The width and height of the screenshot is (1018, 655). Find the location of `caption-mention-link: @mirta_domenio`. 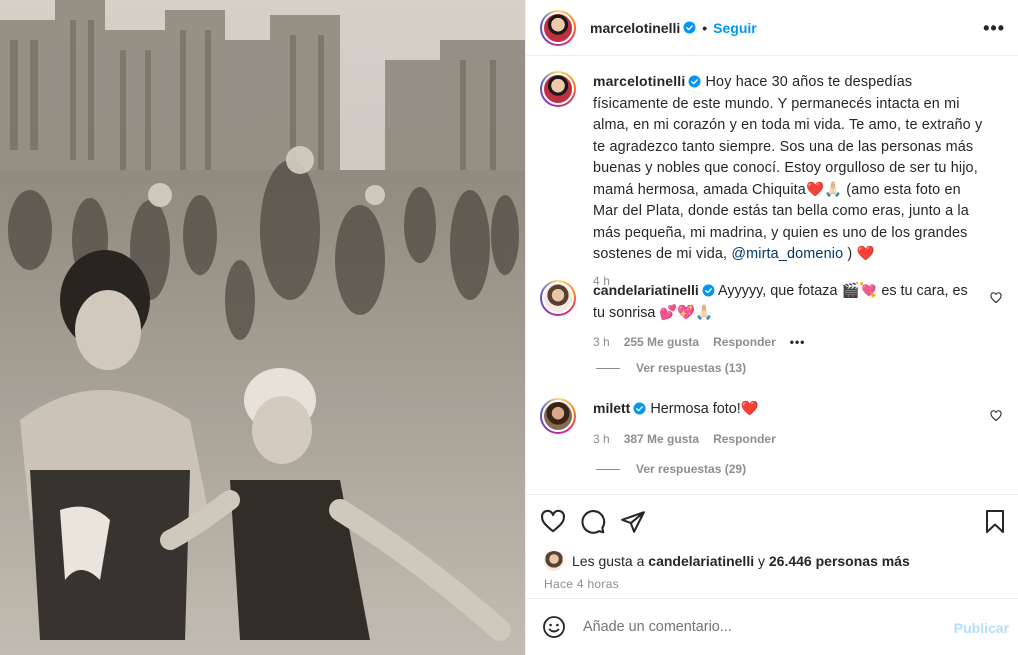

caption-mention-link: @mirta_domenio is located at coordinates (787, 254).